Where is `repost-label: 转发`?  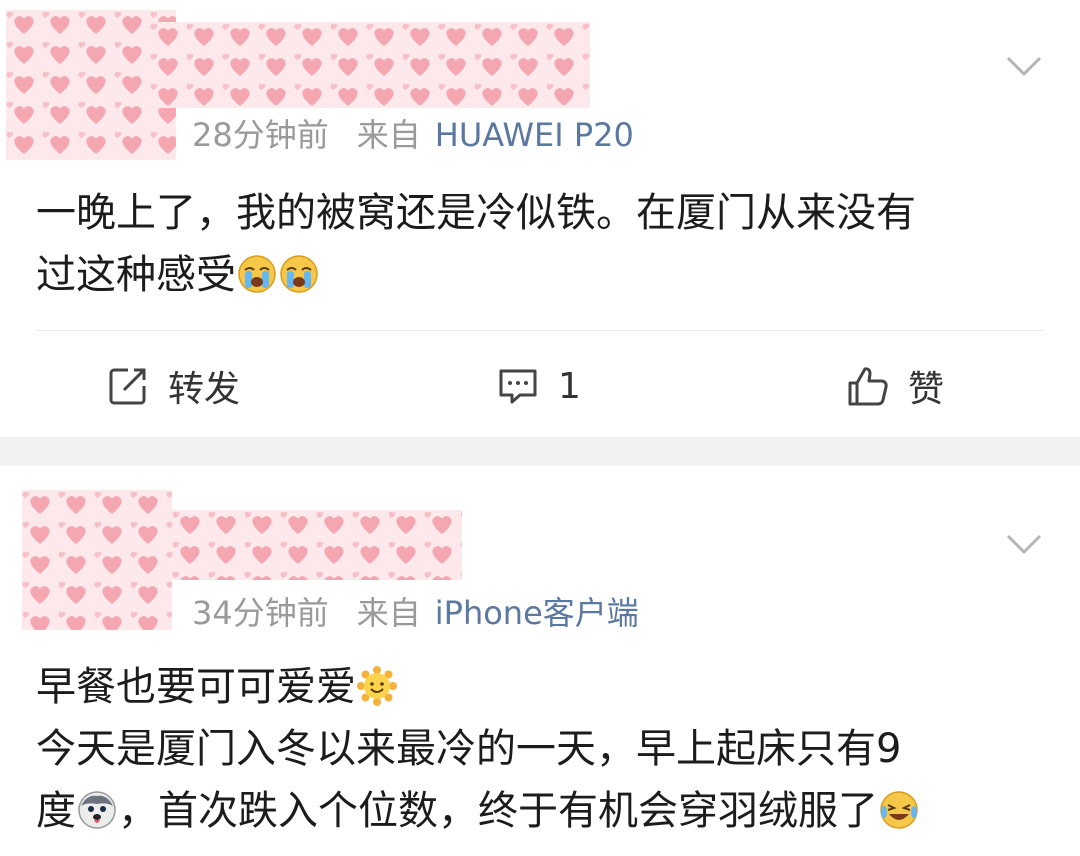
repost-label: 转发 is located at coordinates (204, 389).